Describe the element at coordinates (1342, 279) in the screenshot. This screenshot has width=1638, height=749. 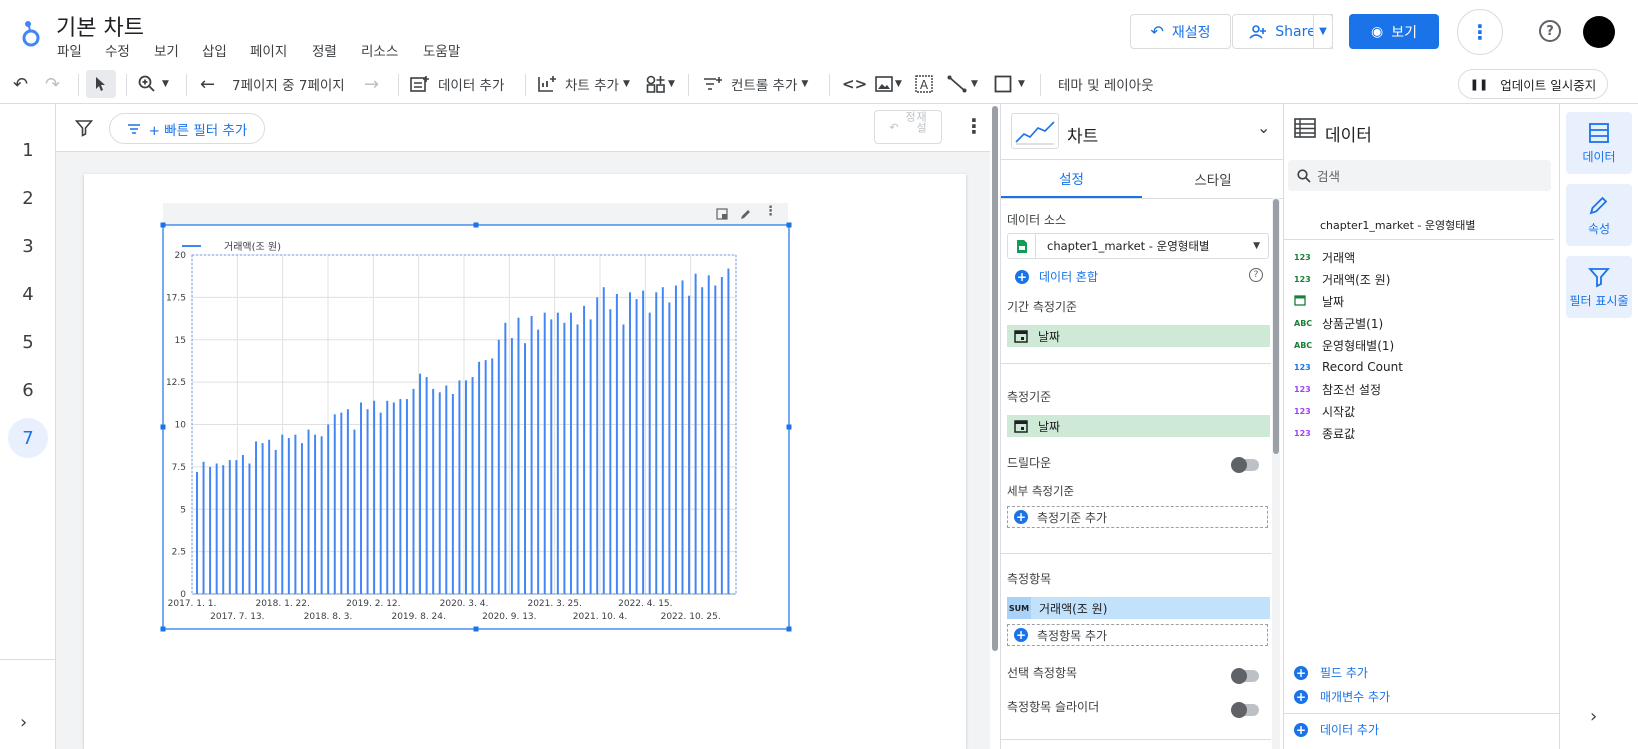
I see `data-field-item: 123 거래액(조 원)` at that location.